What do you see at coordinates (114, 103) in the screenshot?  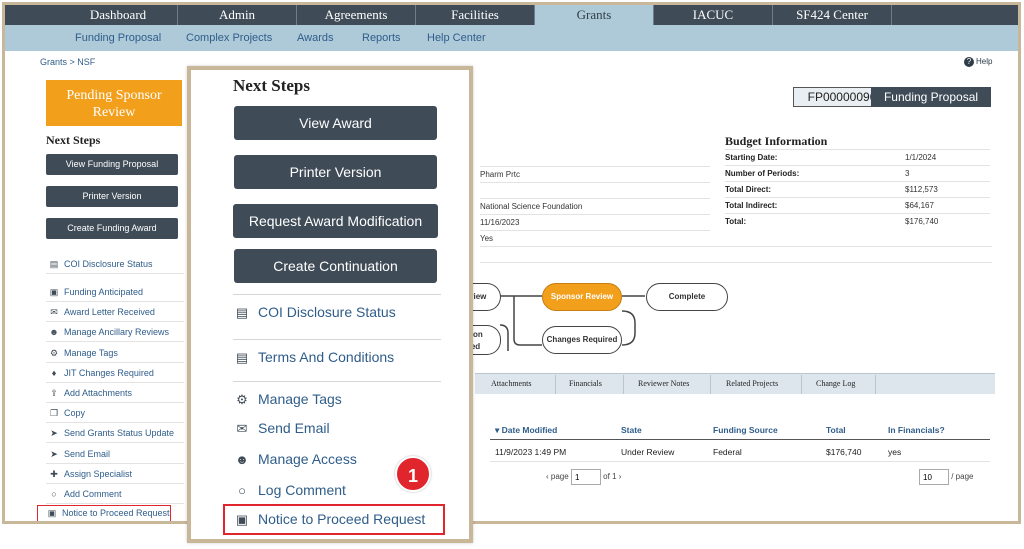 I see `state-badge: Pending Sponsor Review` at bounding box center [114, 103].